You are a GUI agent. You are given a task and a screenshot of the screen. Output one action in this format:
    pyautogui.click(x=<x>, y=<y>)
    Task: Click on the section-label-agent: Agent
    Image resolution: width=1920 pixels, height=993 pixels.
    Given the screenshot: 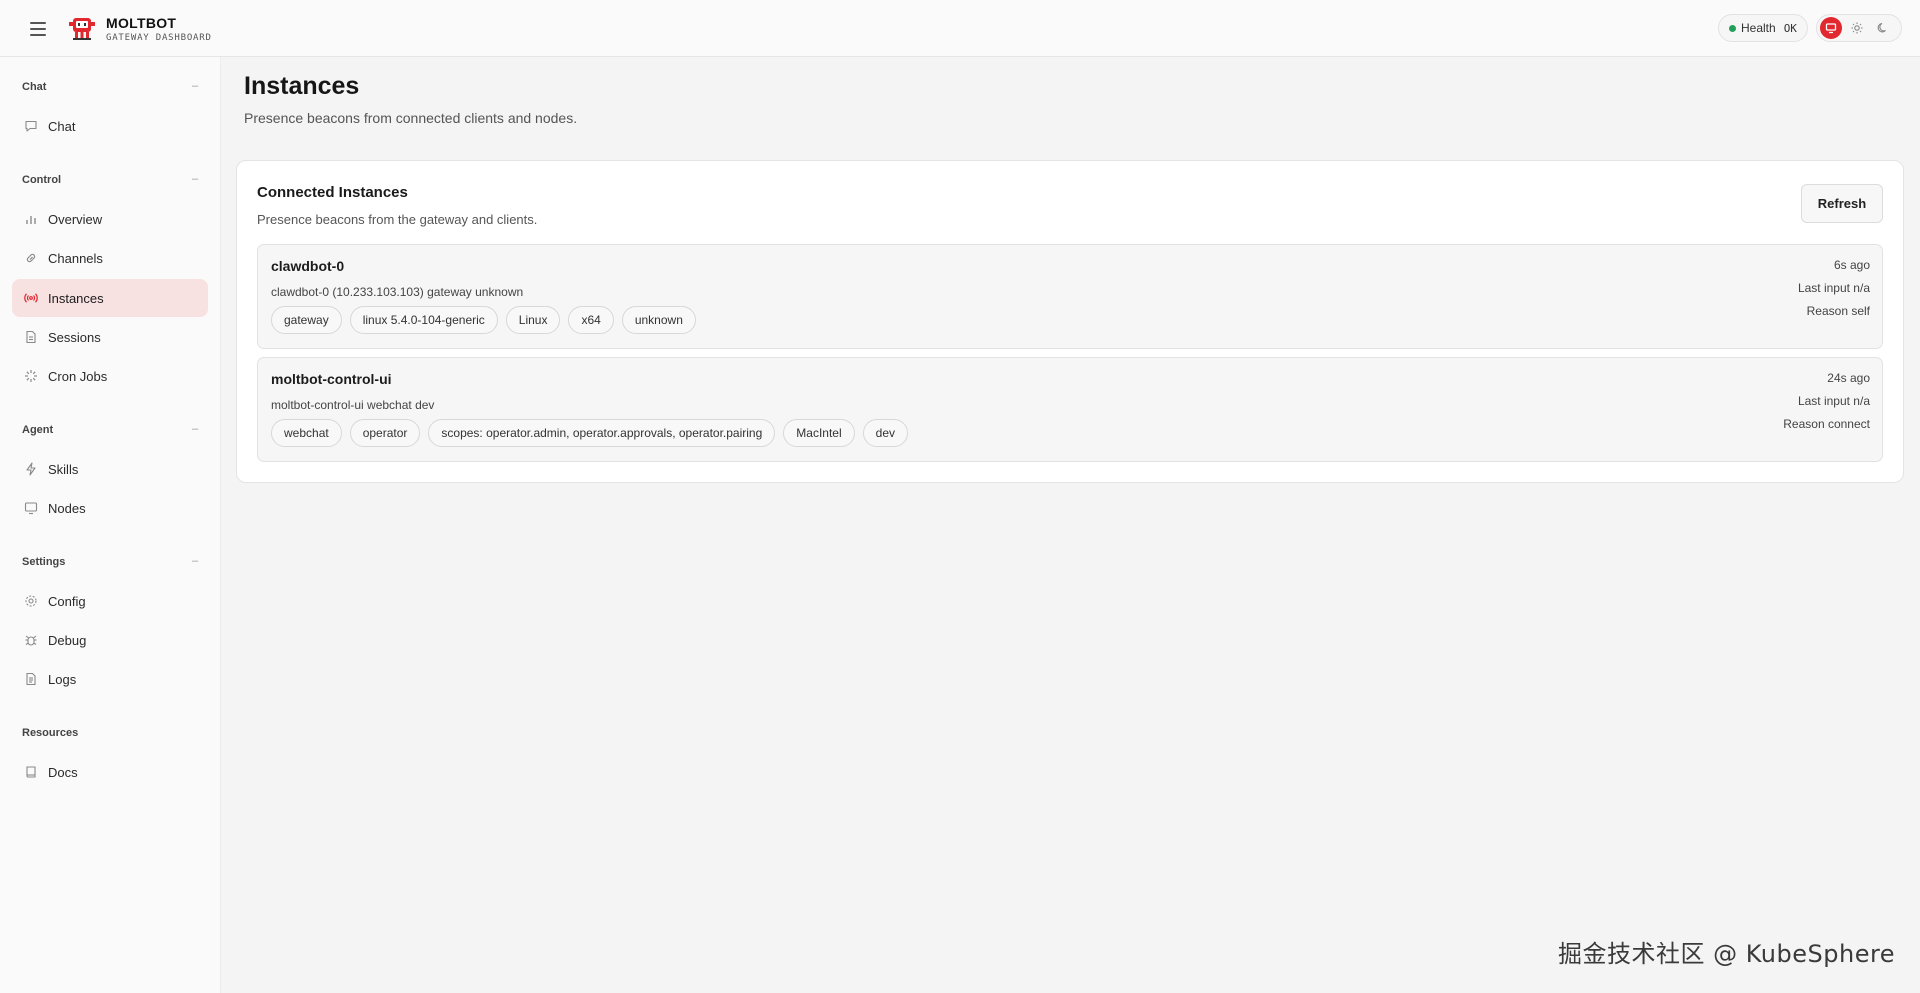 What is the action you would take?
    pyautogui.click(x=38, y=430)
    